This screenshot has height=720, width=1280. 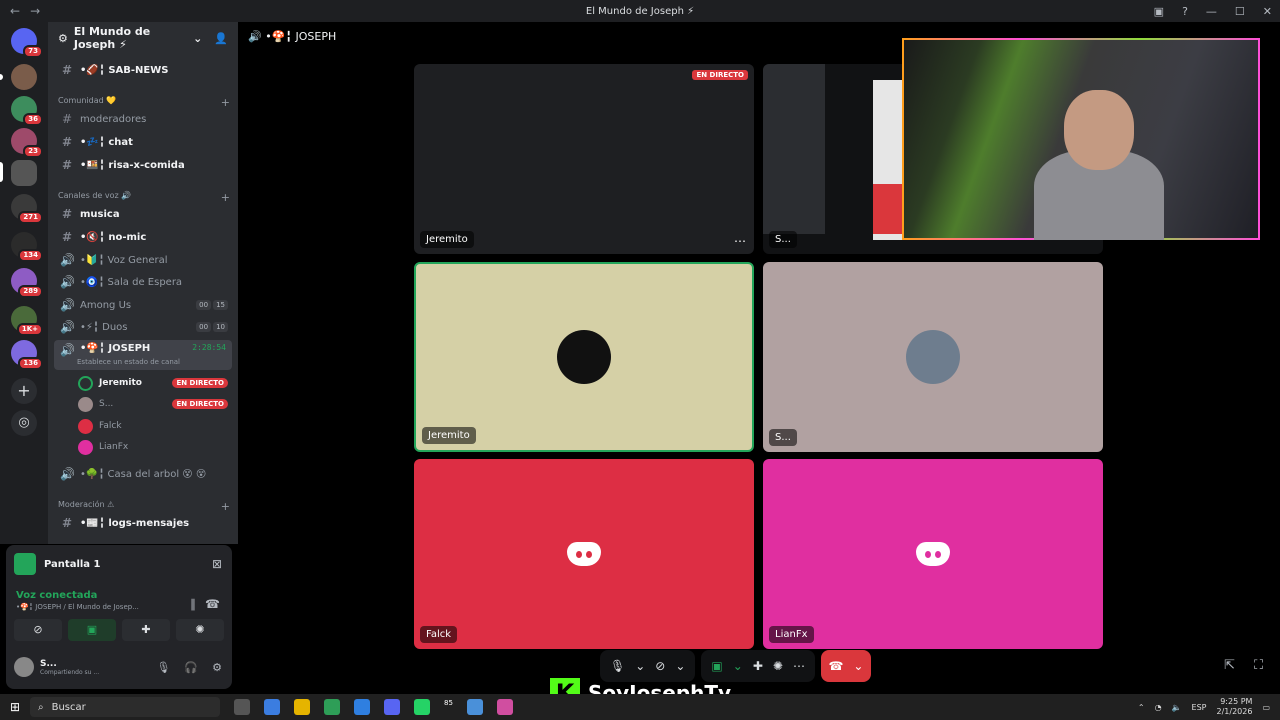 I want to click on whatsapp-icon, so click(x=422, y=707).